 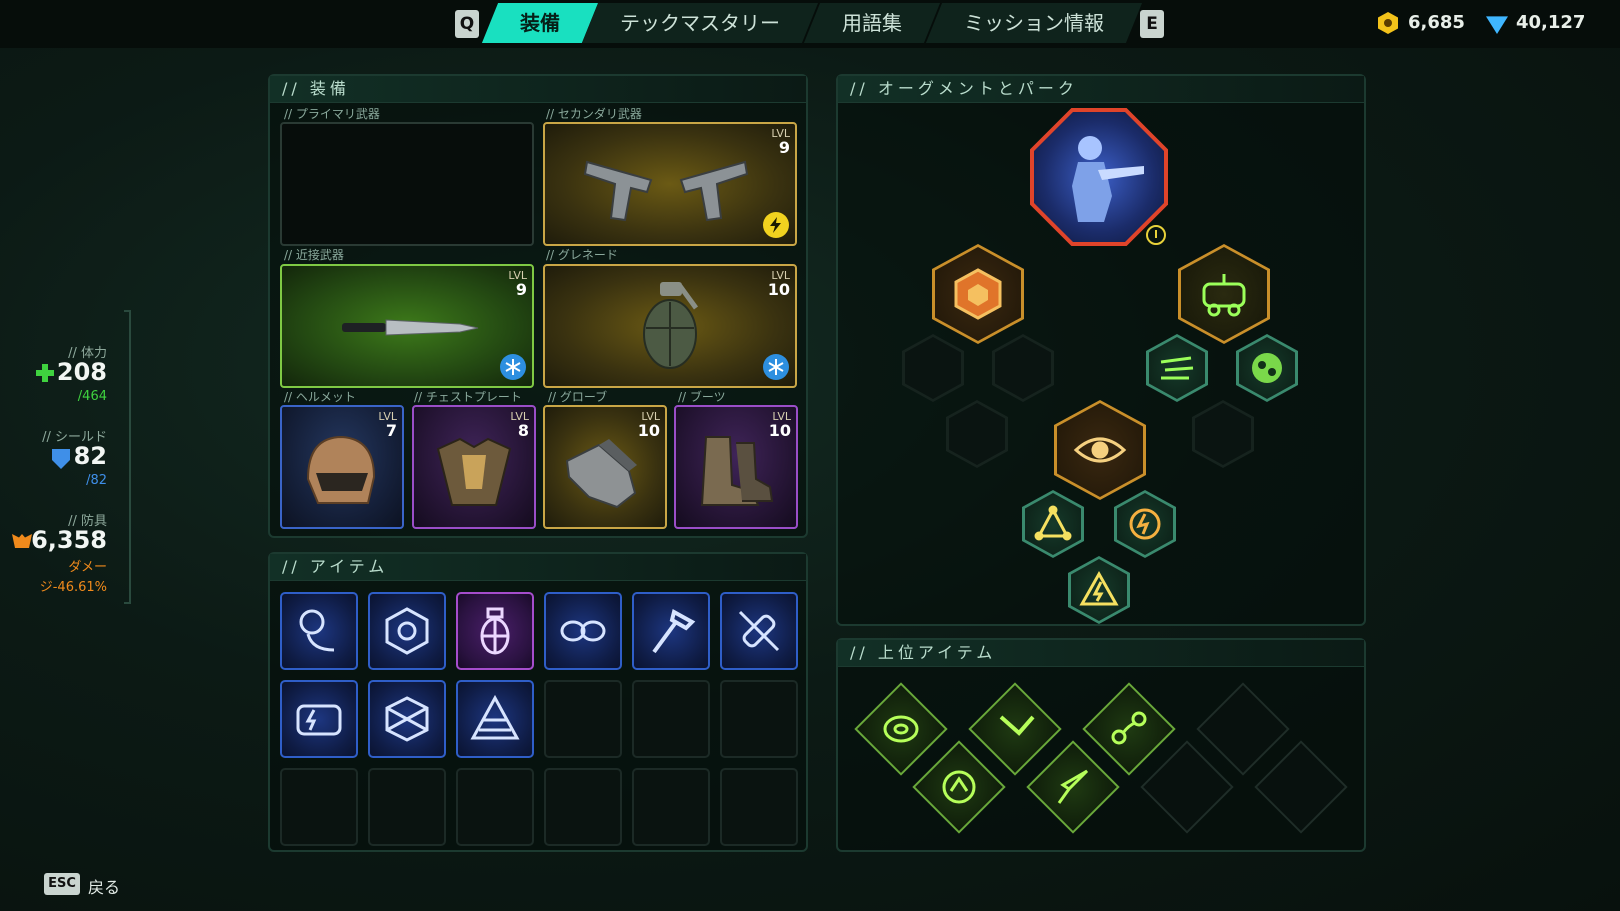 I want to click on goggles-icon, so click(x=583, y=631).